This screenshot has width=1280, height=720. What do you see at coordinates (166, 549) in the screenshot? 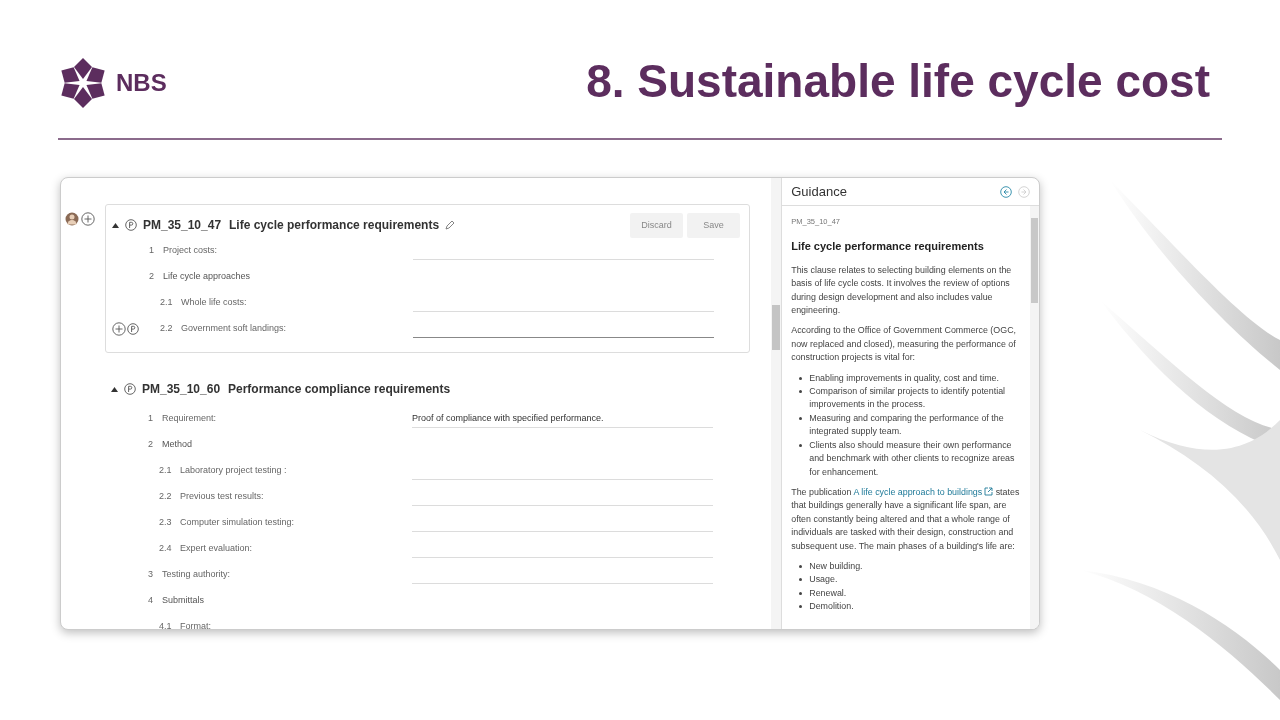
I see `item-number: 2.4` at bounding box center [166, 549].